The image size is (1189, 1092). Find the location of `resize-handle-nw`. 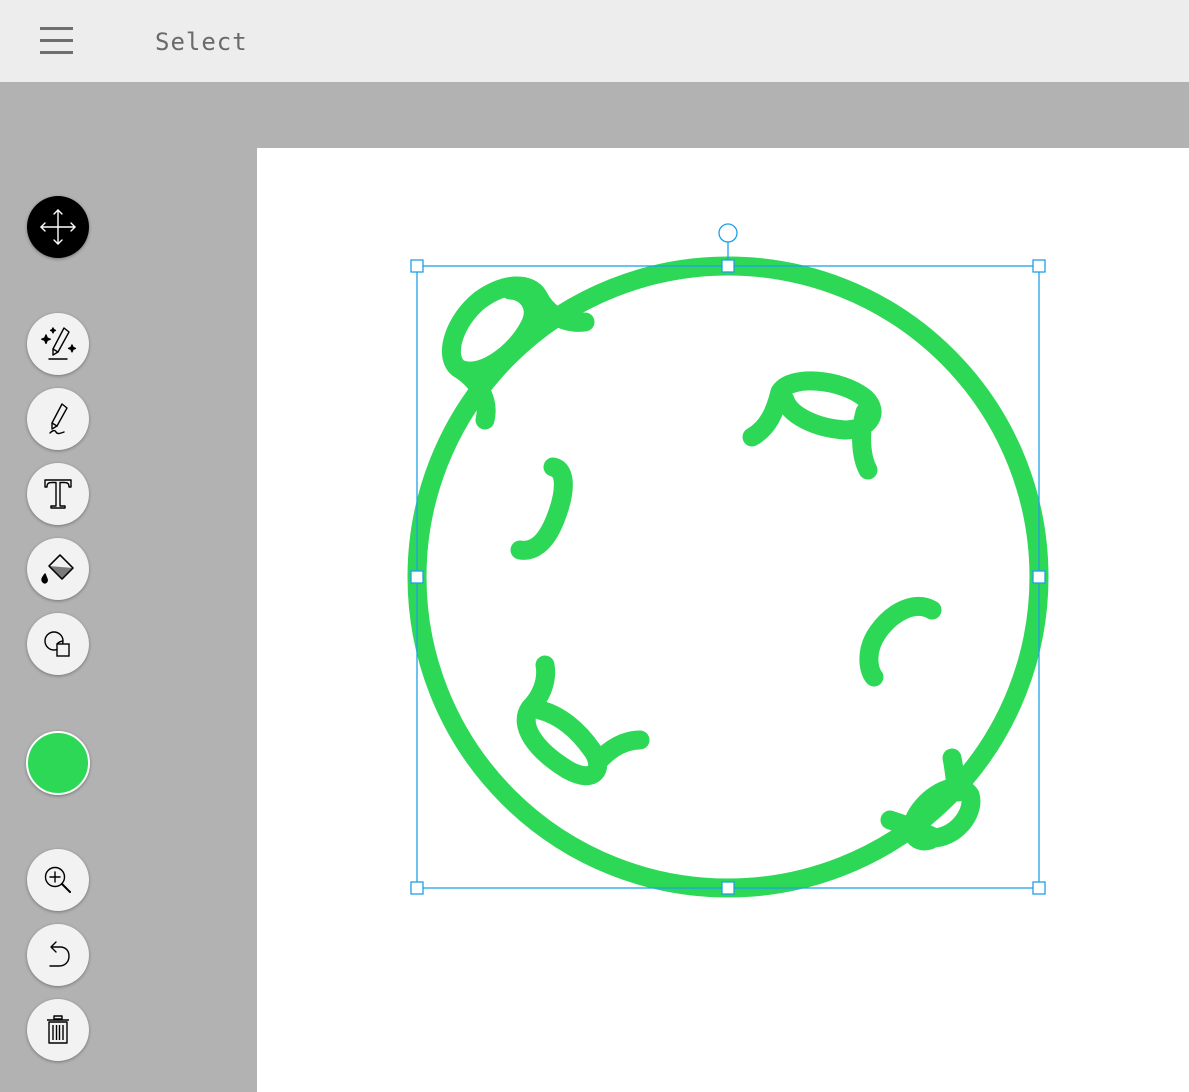

resize-handle-nw is located at coordinates (417, 266).